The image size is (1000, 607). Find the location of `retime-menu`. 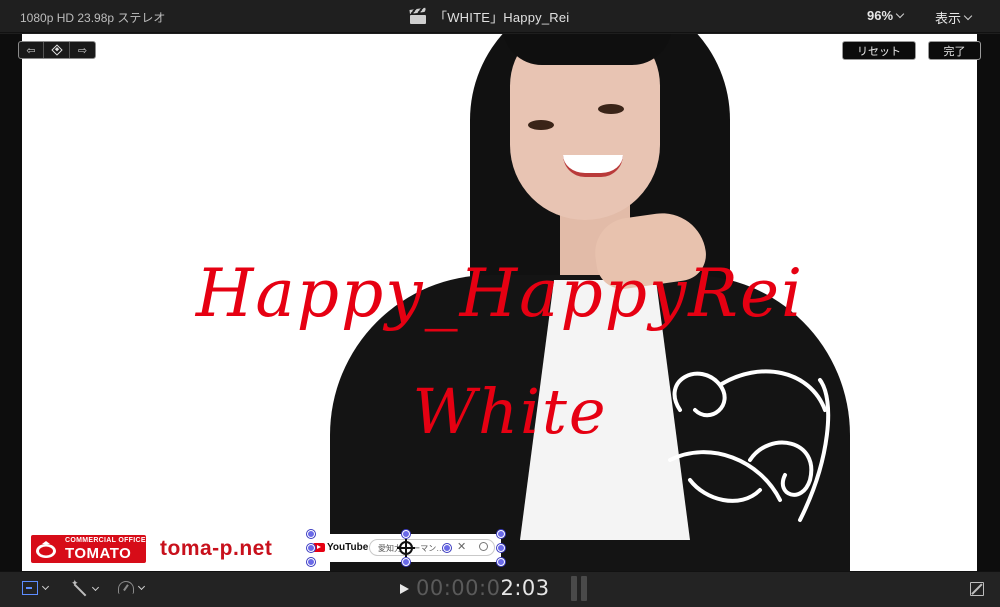

retime-menu is located at coordinates (132, 587).